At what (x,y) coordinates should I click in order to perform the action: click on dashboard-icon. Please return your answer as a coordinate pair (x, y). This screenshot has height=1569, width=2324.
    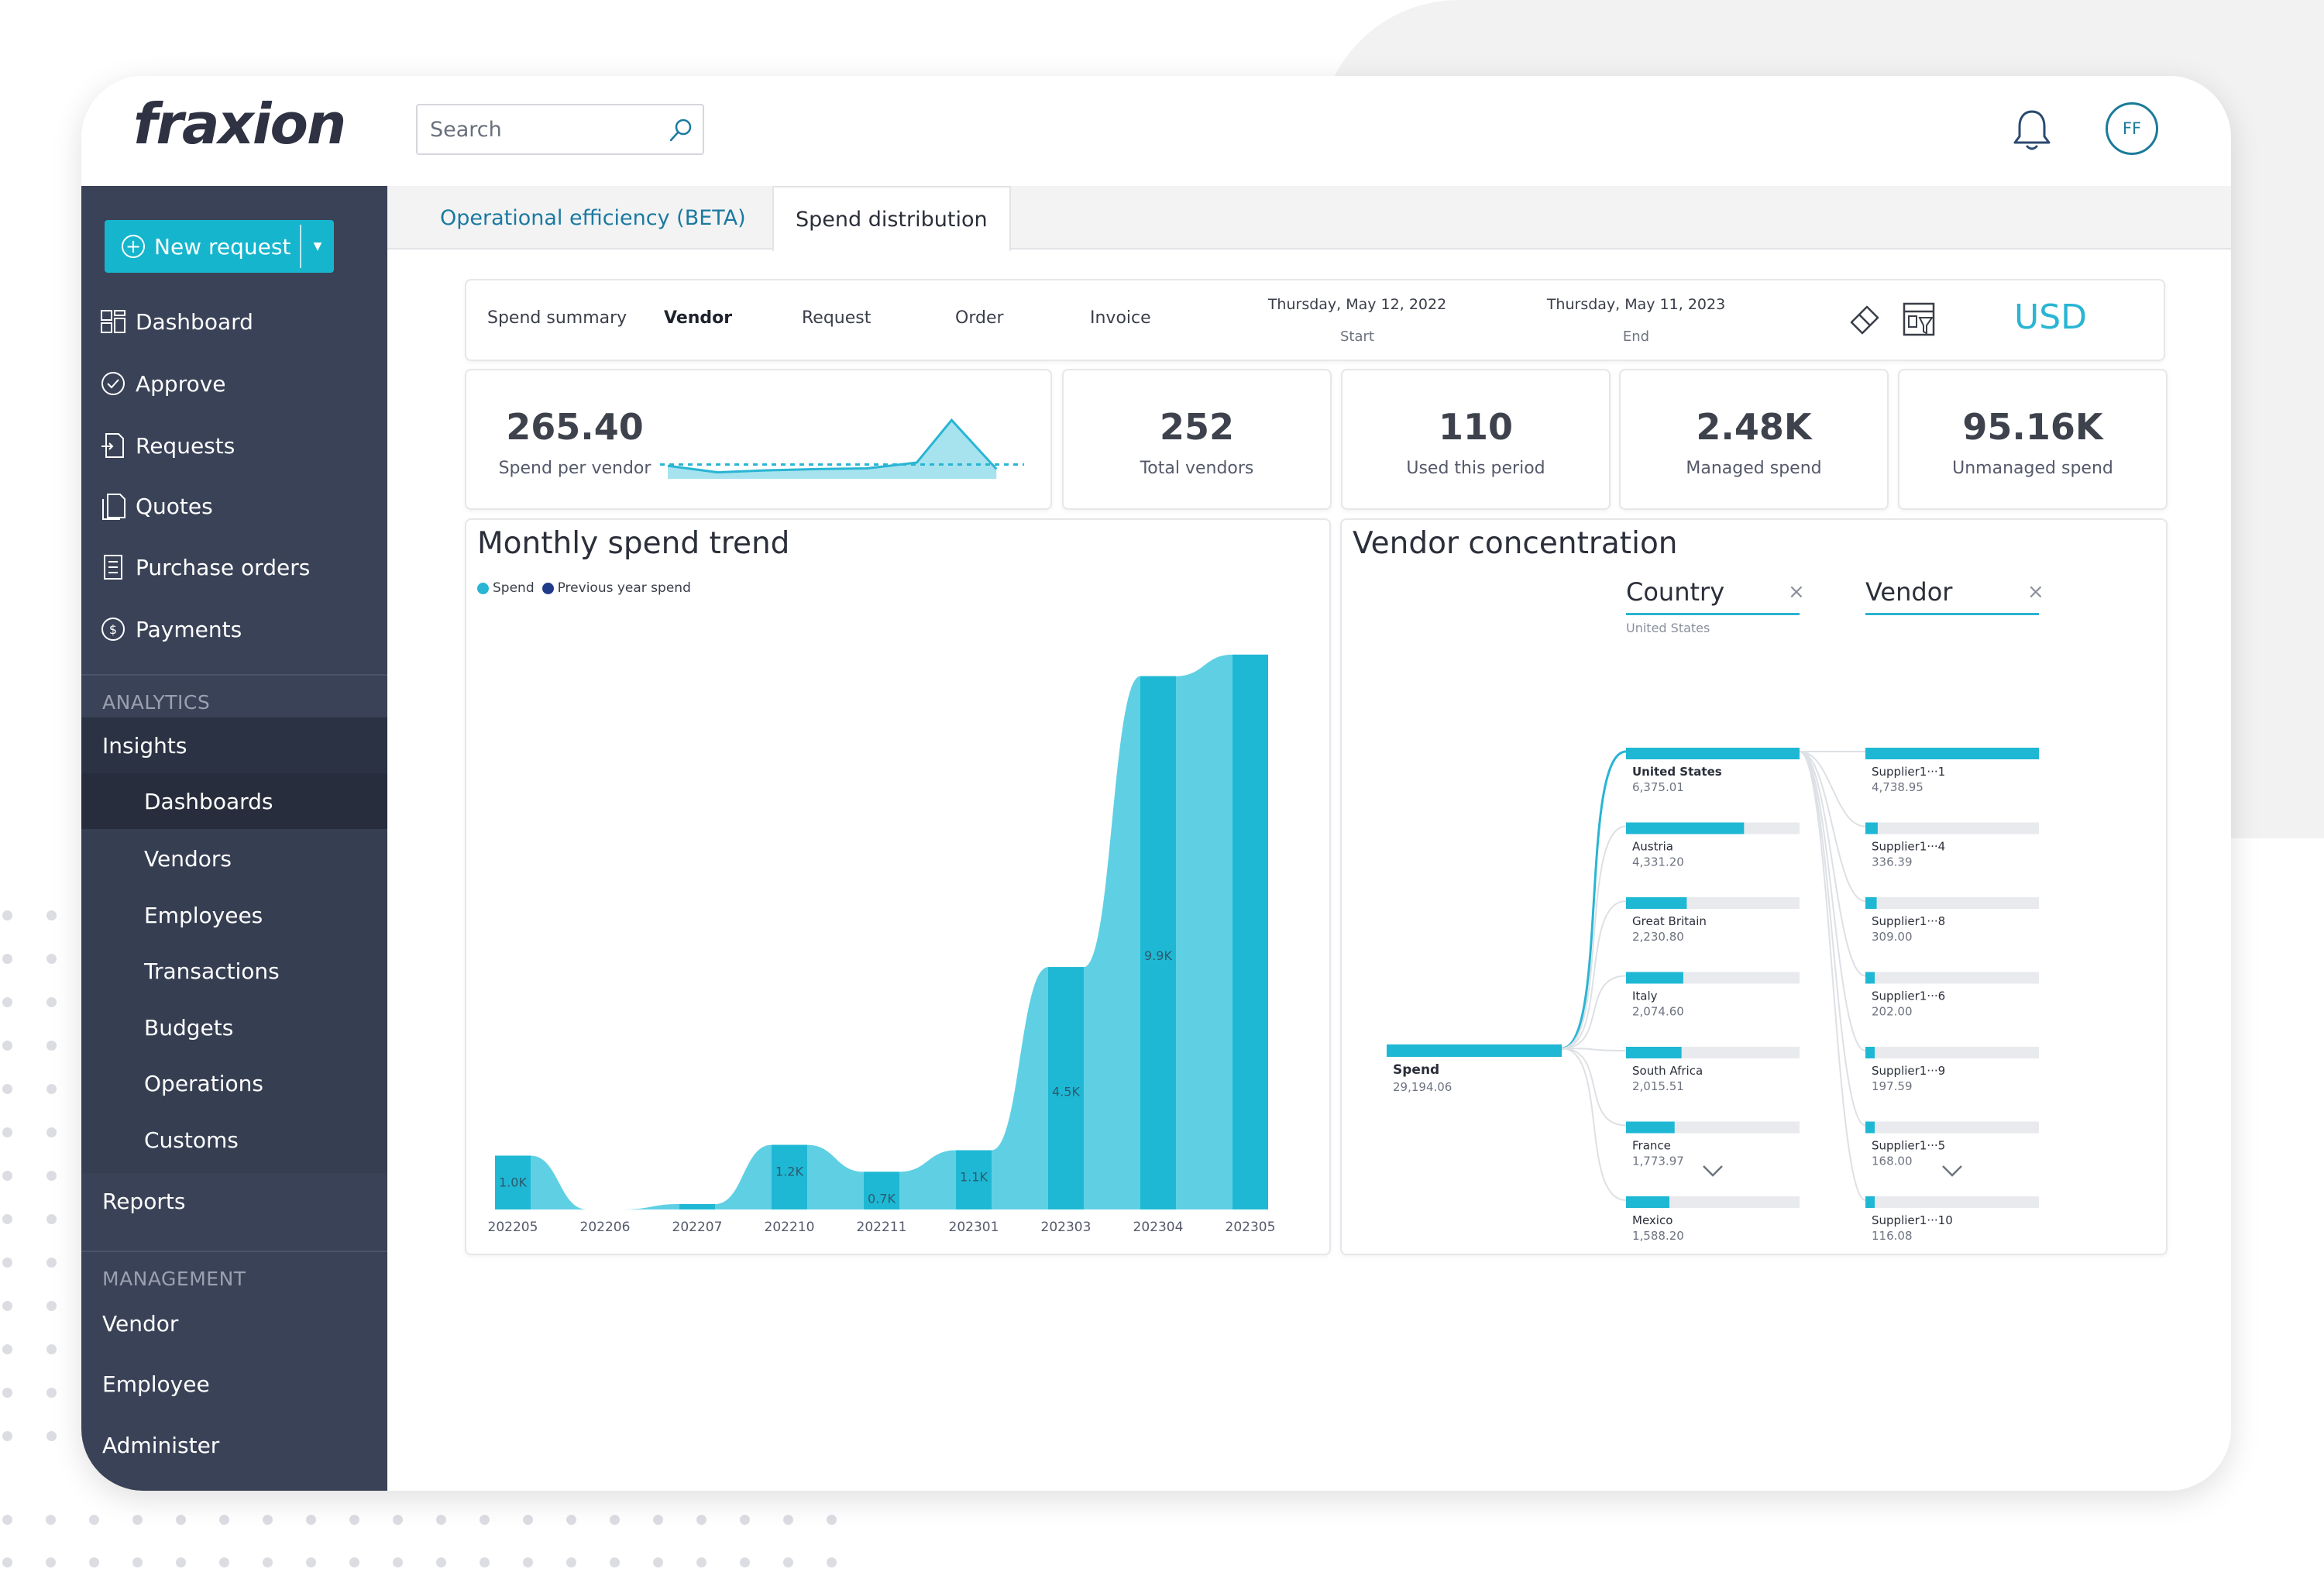
    Looking at the image, I should click on (113, 321).